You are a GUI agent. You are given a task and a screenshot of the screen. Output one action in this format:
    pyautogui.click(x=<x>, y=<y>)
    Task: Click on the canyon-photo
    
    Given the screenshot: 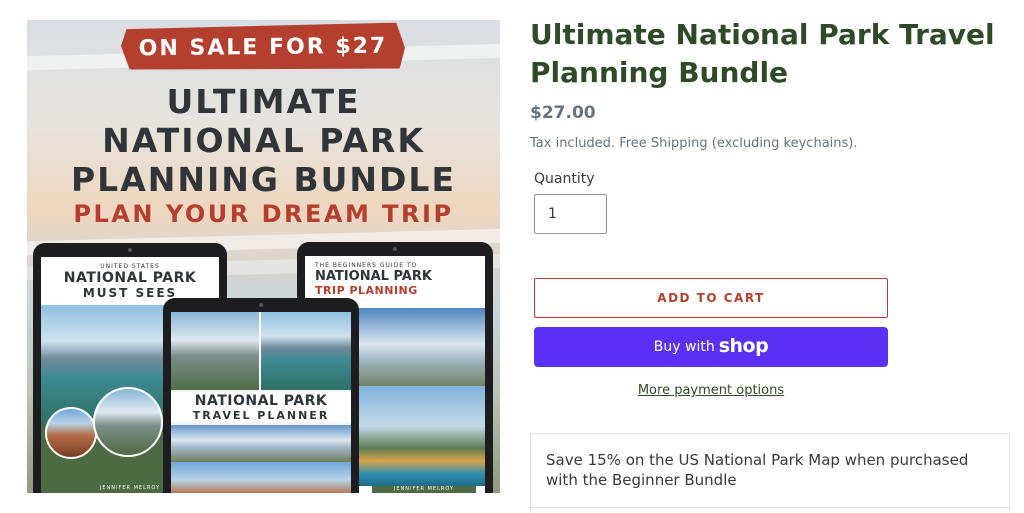 What is the action you would take?
    pyautogui.click(x=261, y=477)
    